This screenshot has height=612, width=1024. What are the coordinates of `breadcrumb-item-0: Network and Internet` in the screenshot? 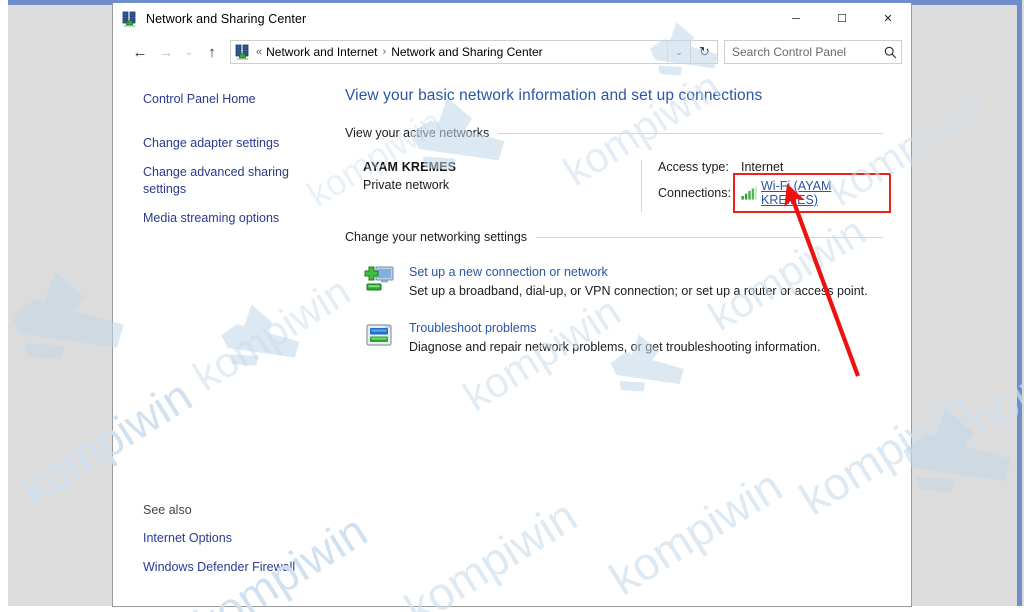 It's located at (321, 52).